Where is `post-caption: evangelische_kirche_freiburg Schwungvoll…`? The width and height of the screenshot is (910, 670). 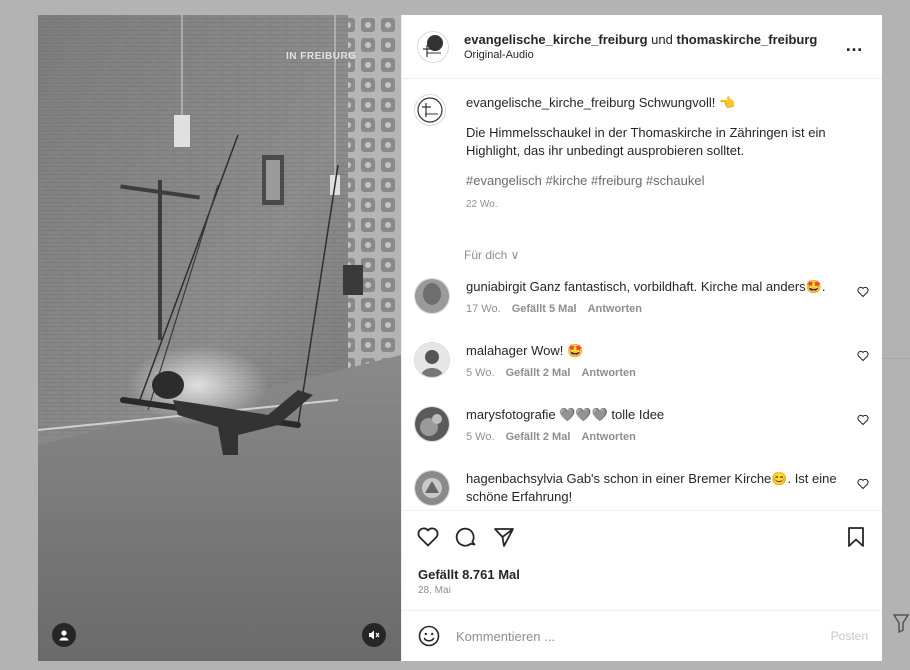
post-caption: evangelische_kirche_freiburg Schwungvoll… is located at coordinates (634, 154).